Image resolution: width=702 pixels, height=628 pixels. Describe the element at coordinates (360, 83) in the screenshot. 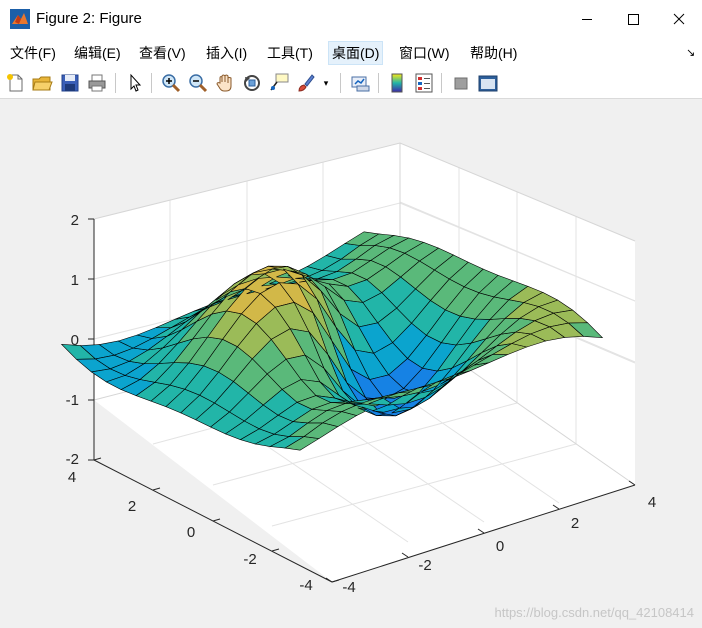

I see `link-plot-icon` at that location.